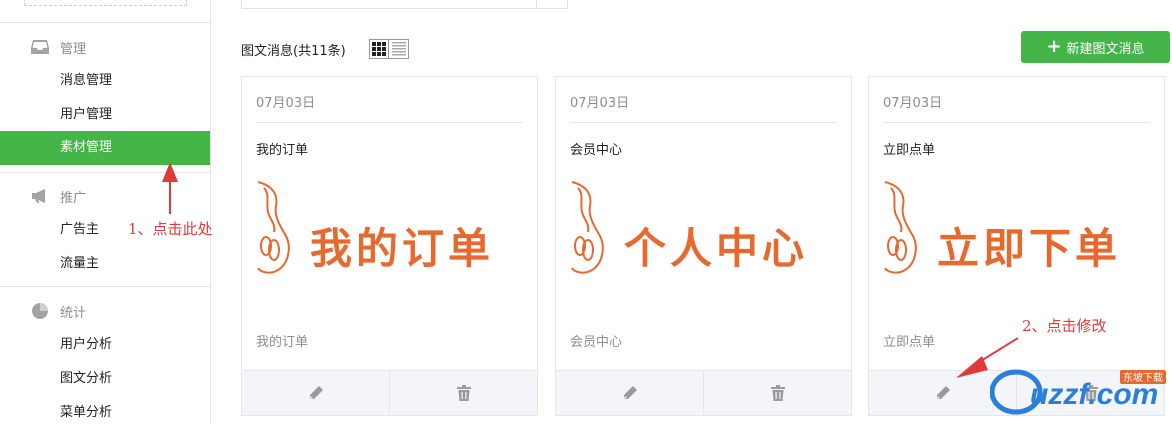  Describe the element at coordinates (40, 47) in the screenshot. I see `inbox-icon` at that location.